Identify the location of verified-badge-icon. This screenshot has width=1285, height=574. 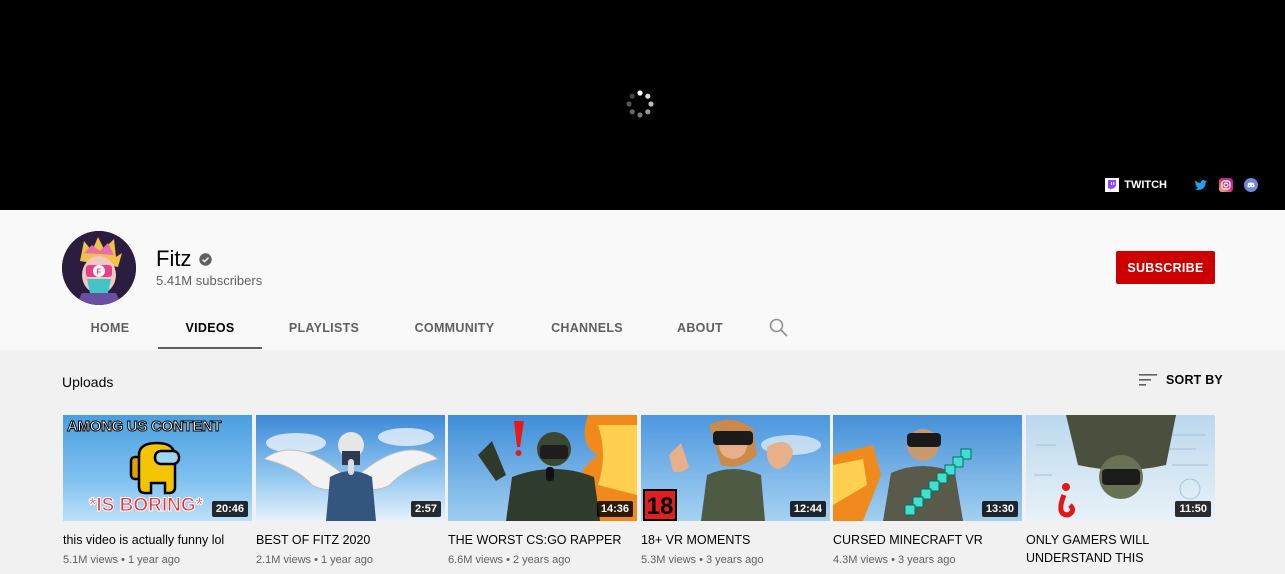
(206, 259).